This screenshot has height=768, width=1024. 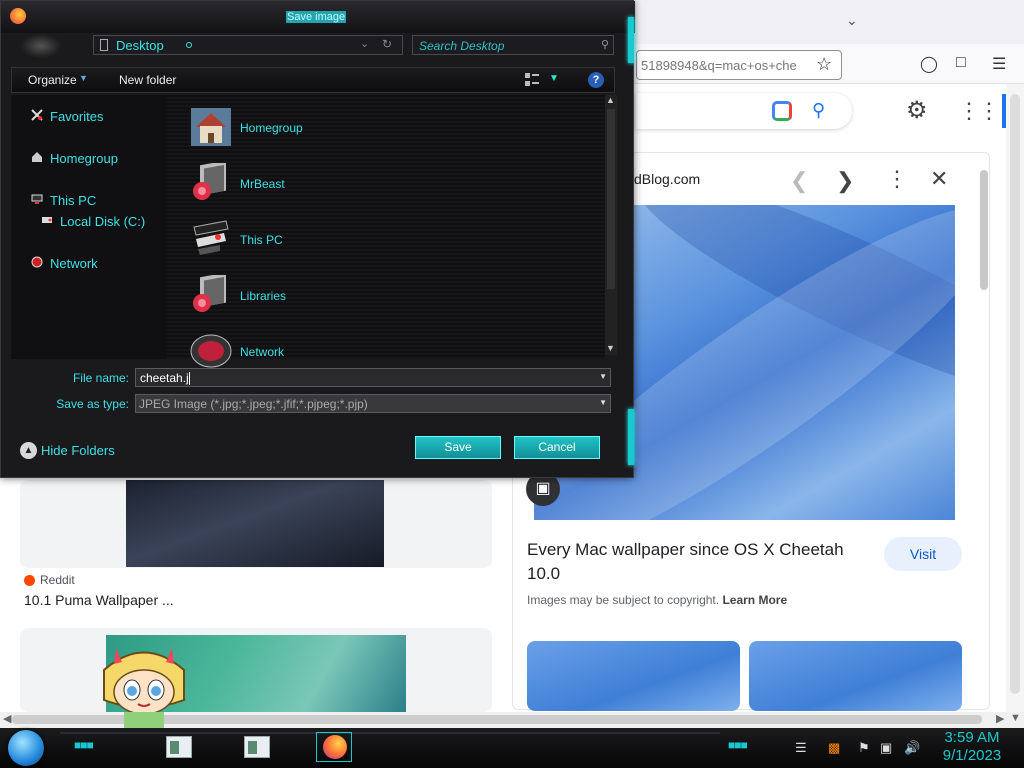 What do you see at coordinates (364, 43) in the screenshot?
I see `chevron-down-icon: ⌄` at bounding box center [364, 43].